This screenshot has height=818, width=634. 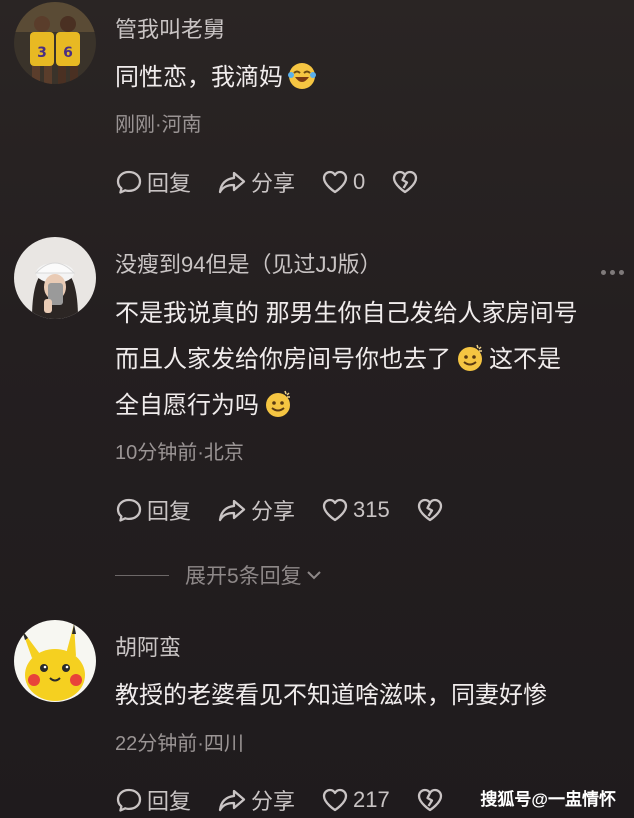 I want to click on comment-text-span: 这不是, so click(x=525, y=359).